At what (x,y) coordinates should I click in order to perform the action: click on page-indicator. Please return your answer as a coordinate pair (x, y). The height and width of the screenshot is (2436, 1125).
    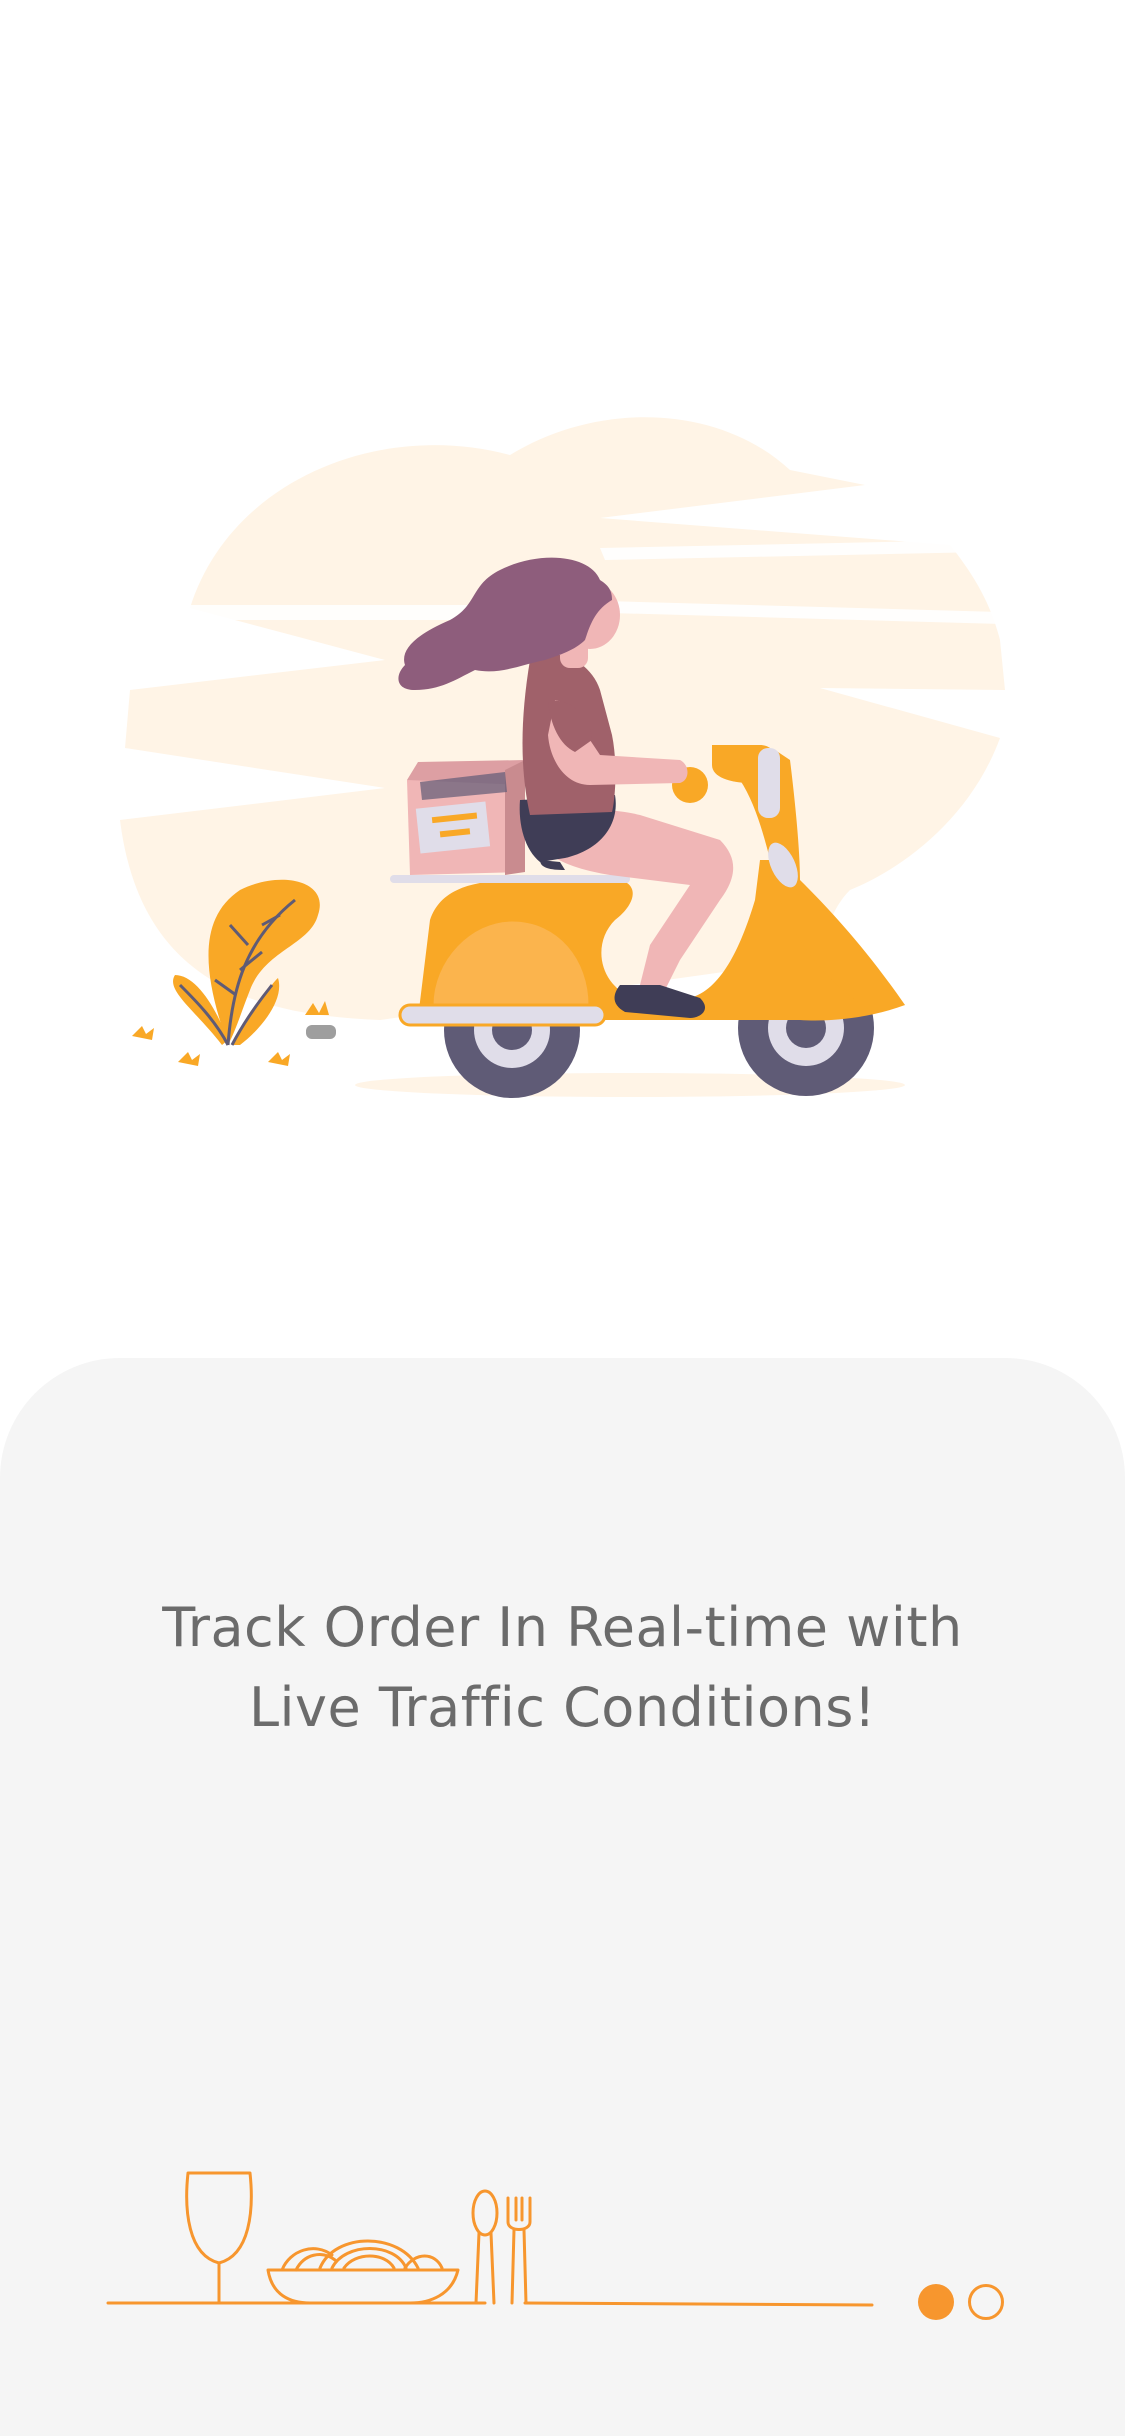
    Looking at the image, I should click on (961, 2302).